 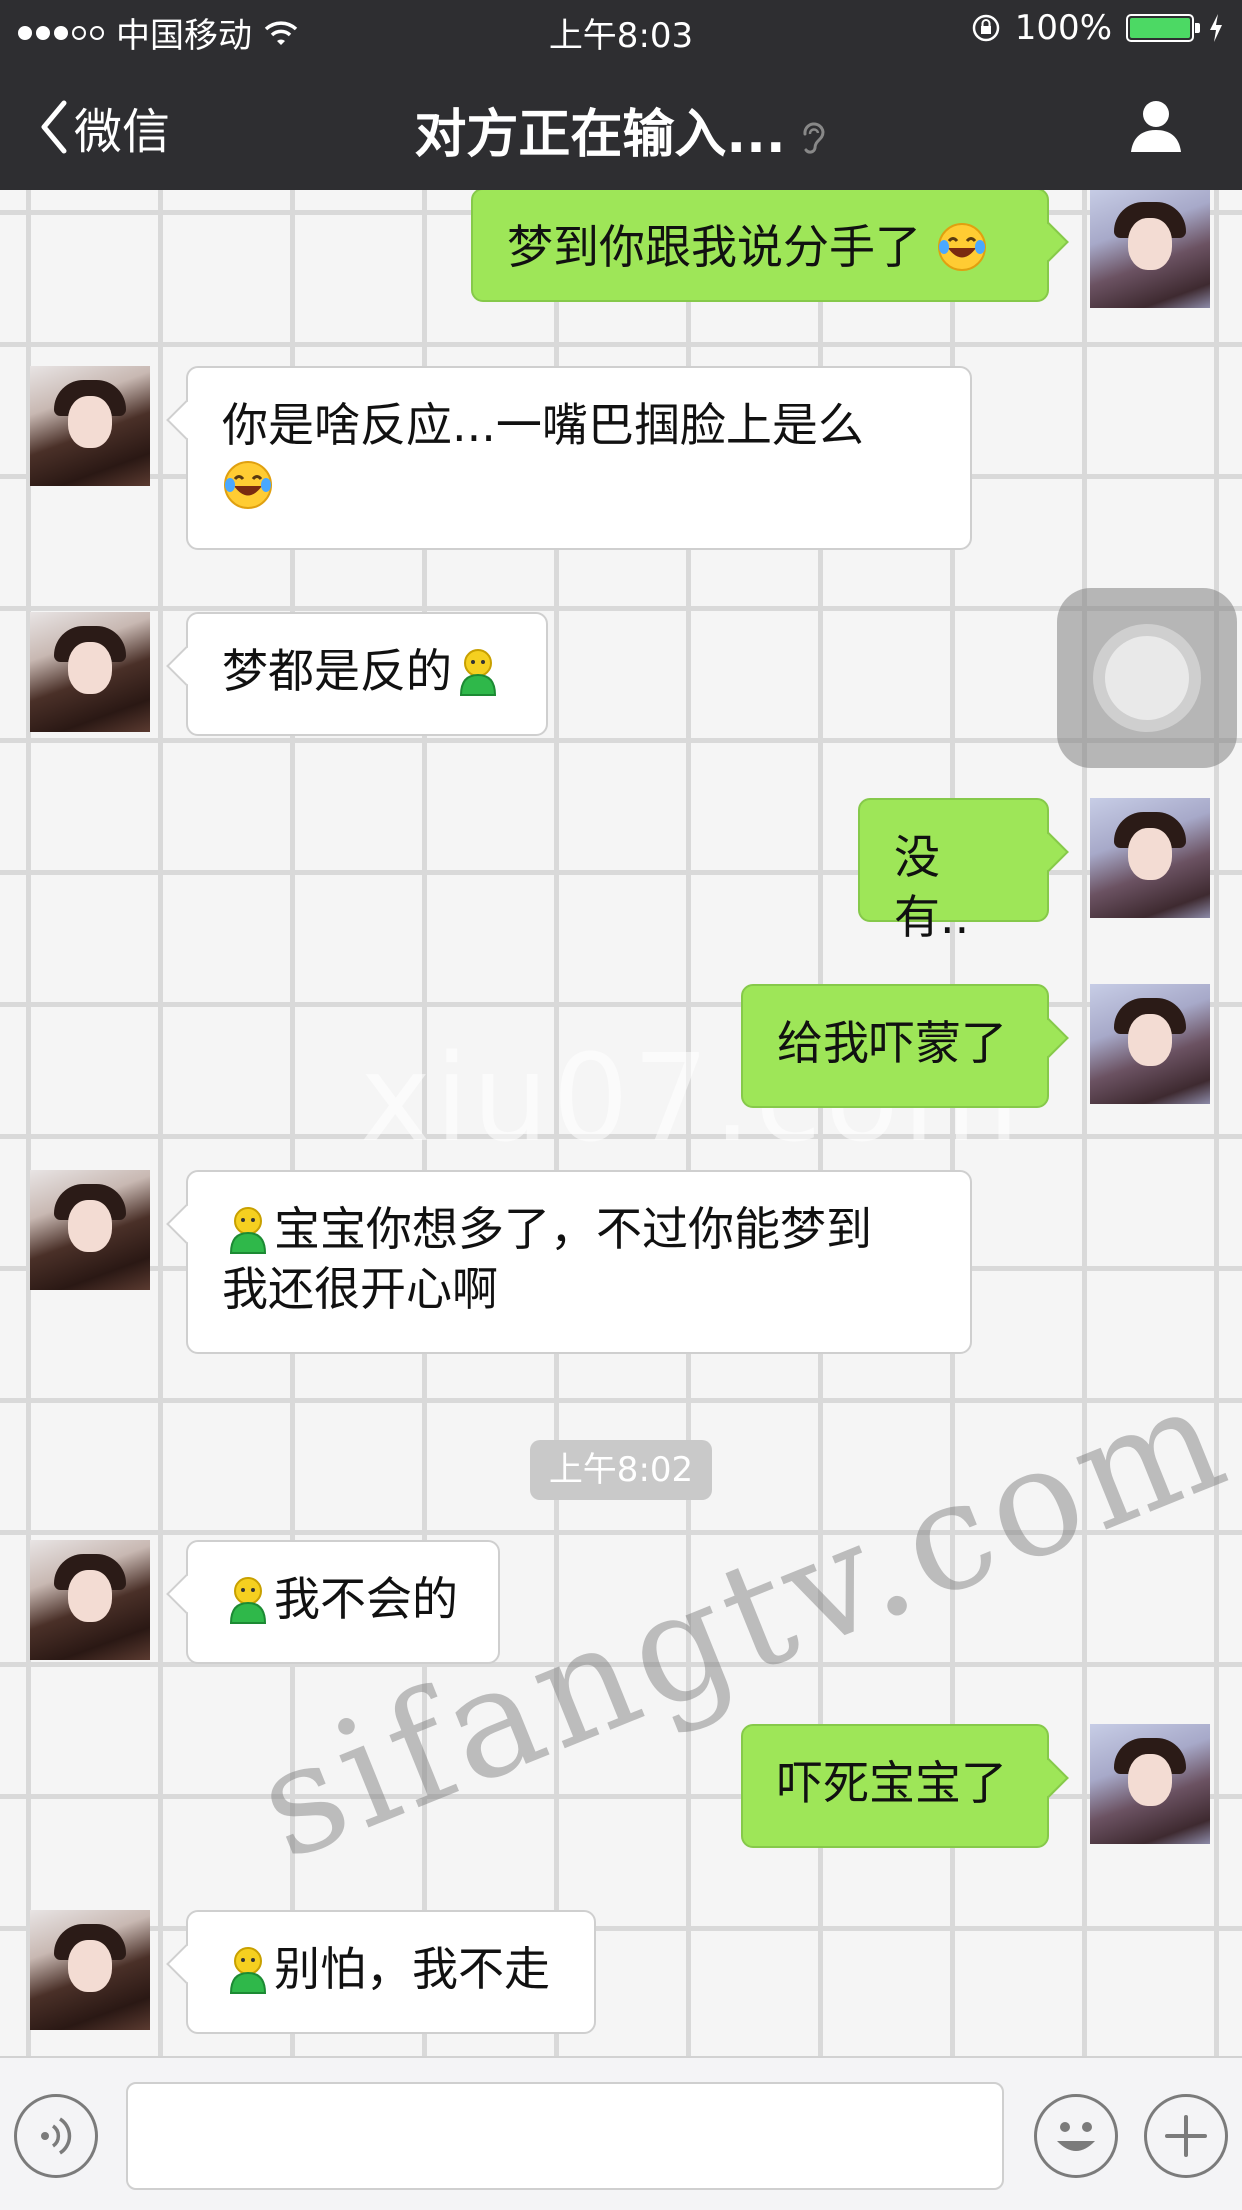 I want to click on voice-button, so click(x=56, y=2136).